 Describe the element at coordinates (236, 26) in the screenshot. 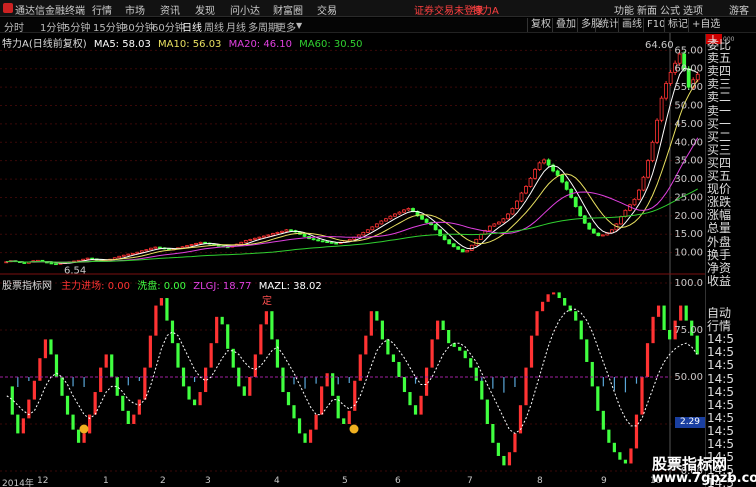

I see `period-tab-monthly: 月线` at that location.